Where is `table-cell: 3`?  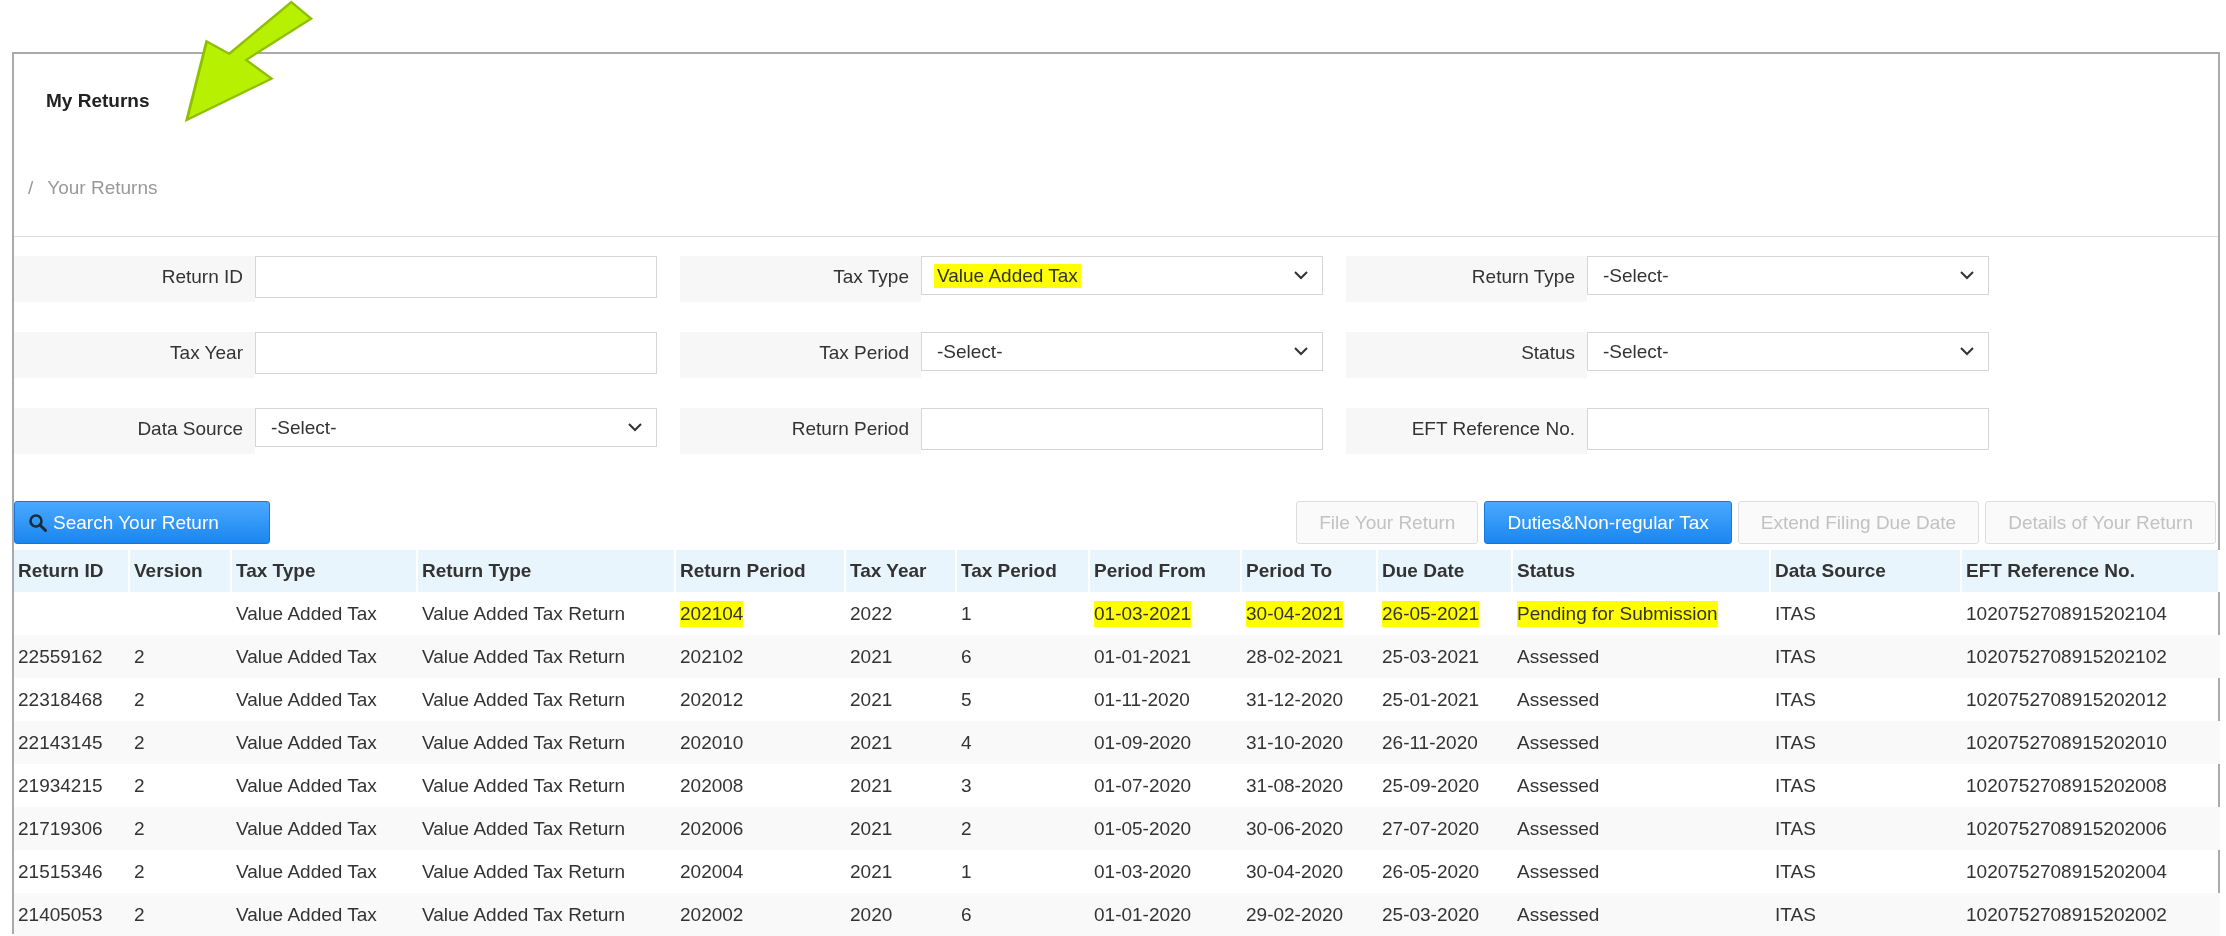 table-cell: 3 is located at coordinates (966, 785).